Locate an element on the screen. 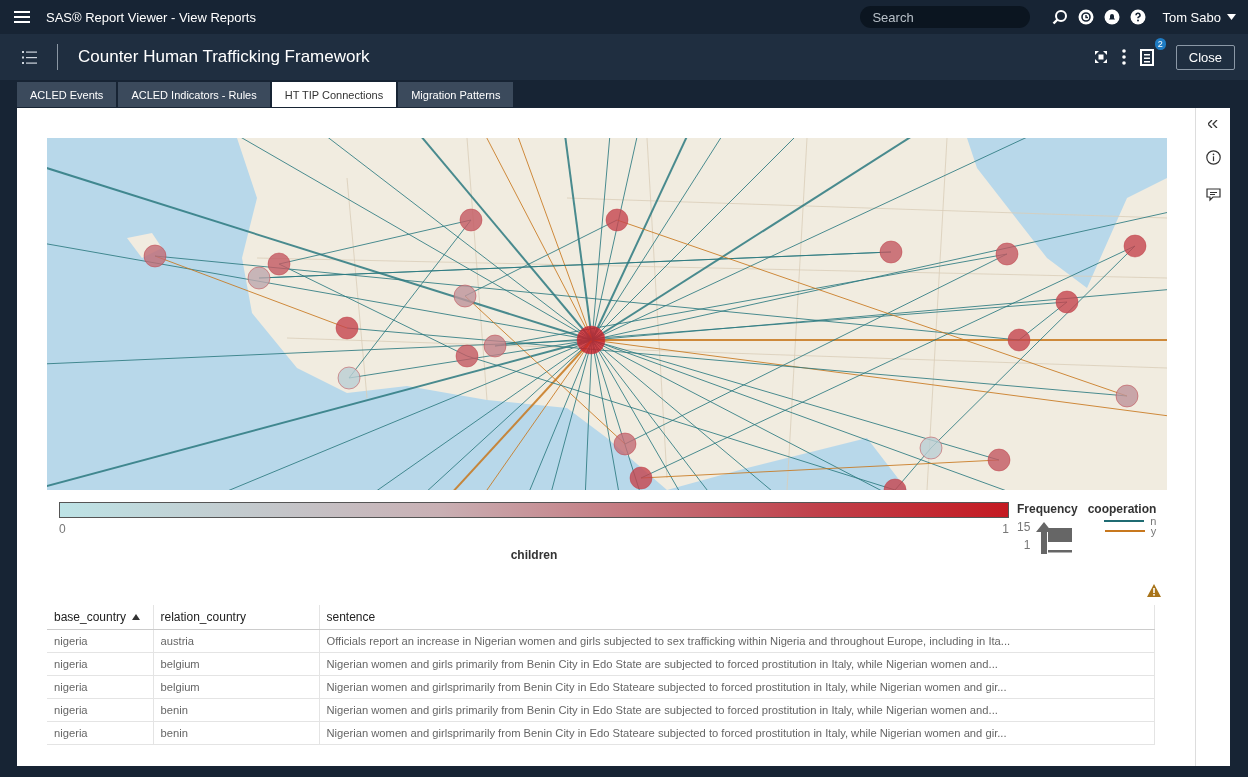  notes-icon is located at coordinates (1146, 57).